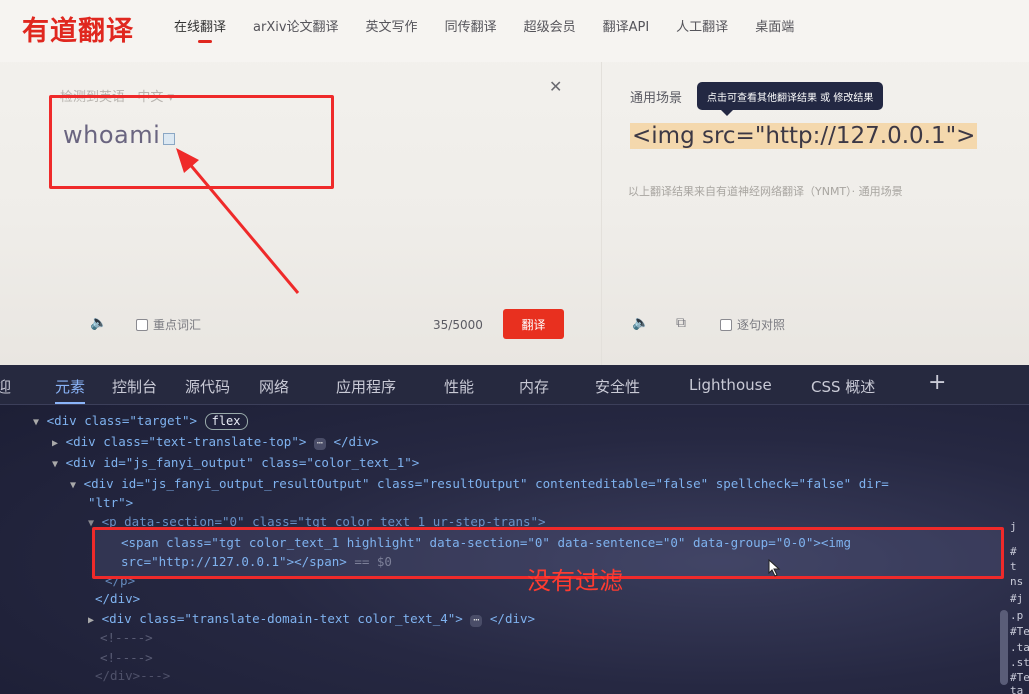 The image size is (1029, 694). I want to click on nav-arxiv: arXiv论文翻译, so click(296, 25).